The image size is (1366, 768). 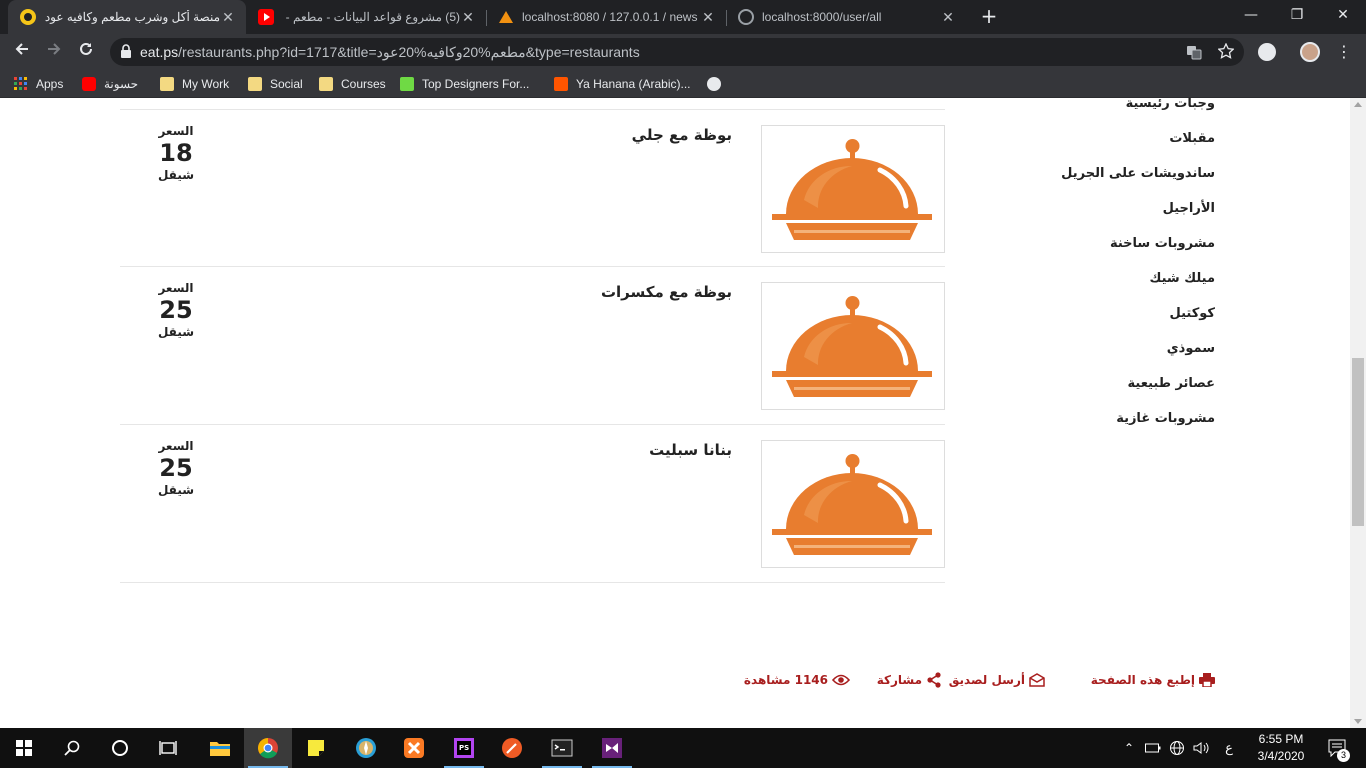 What do you see at coordinates (38, 84) in the screenshot?
I see `bookmark-apps: Apps` at bounding box center [38, 84].